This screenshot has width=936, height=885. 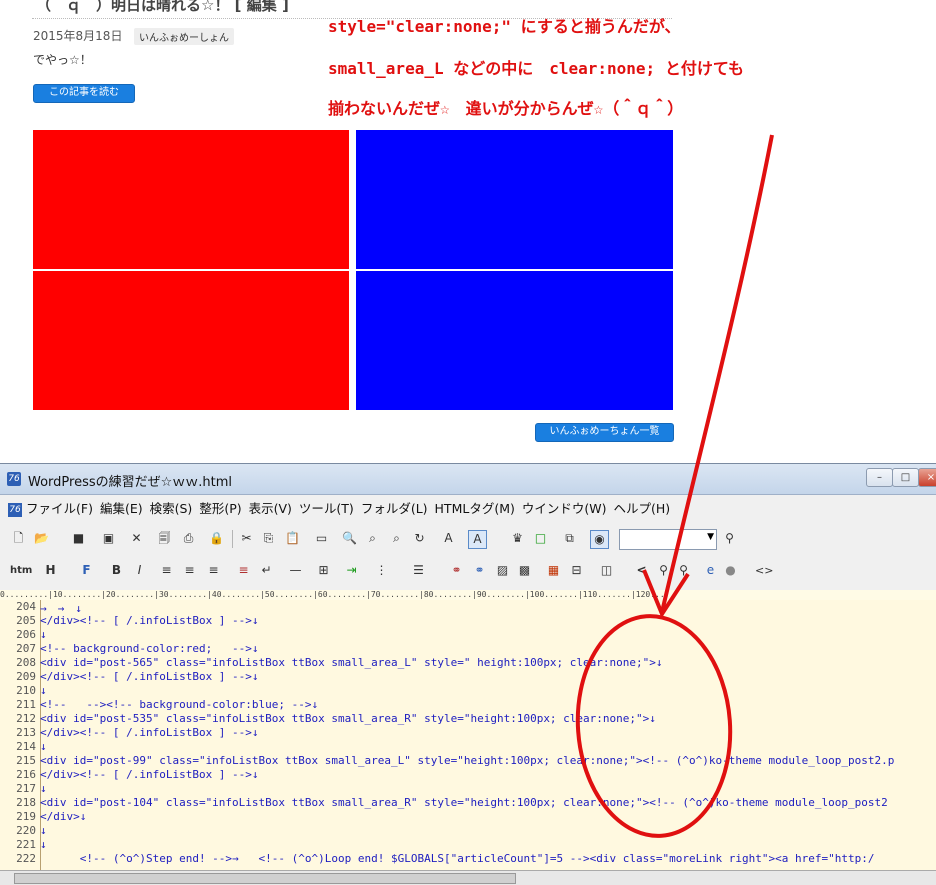 I want to click on close-file-icon: ✕, so click(x=136, y=538).